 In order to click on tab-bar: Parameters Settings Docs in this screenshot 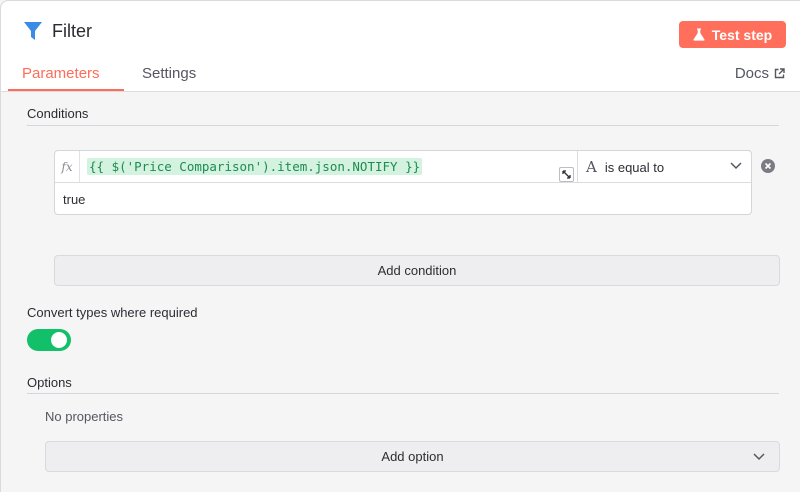, I will do `click(400, 74)`.